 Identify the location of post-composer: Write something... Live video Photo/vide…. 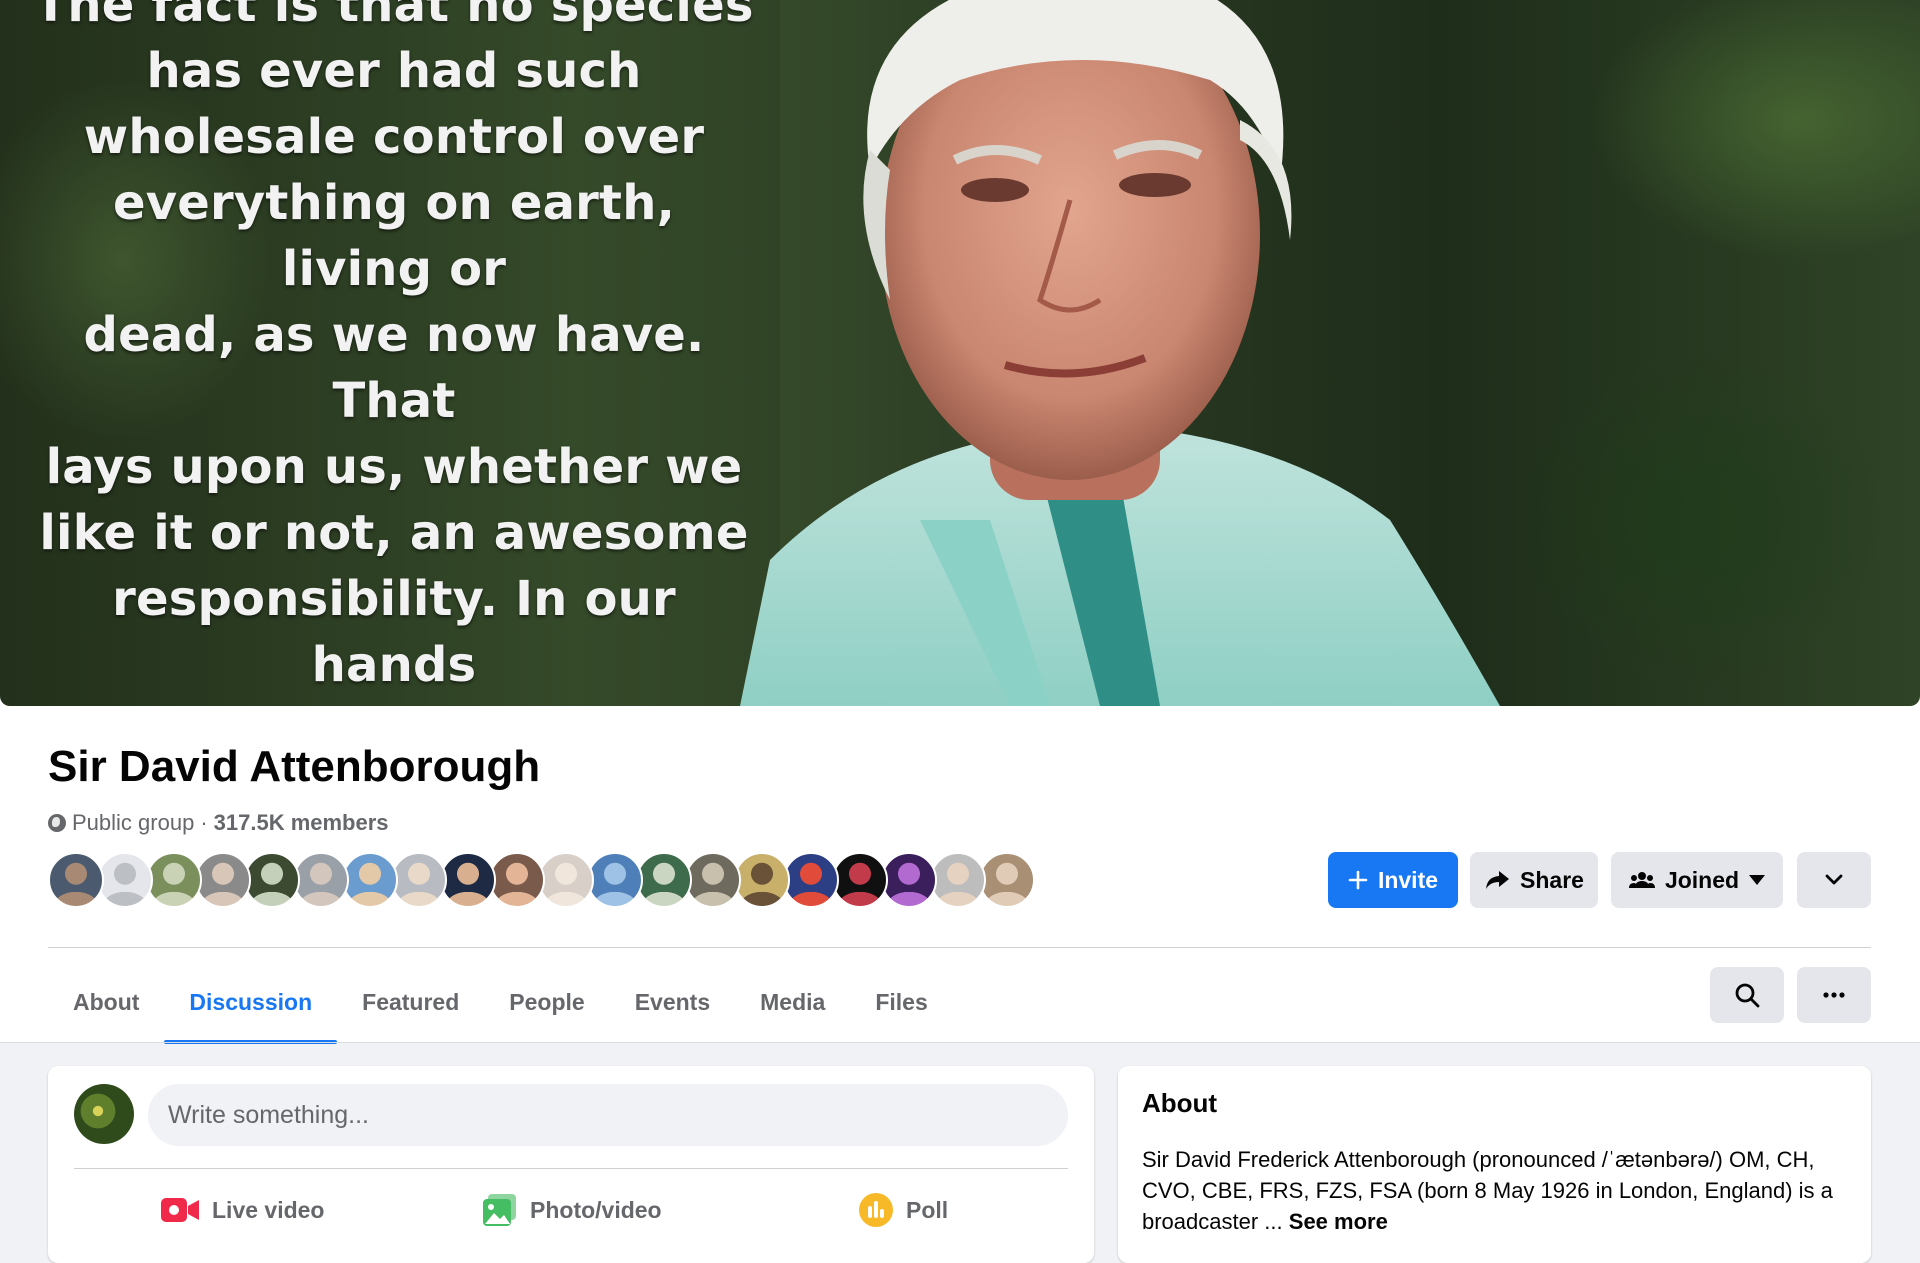
(571, 1164).